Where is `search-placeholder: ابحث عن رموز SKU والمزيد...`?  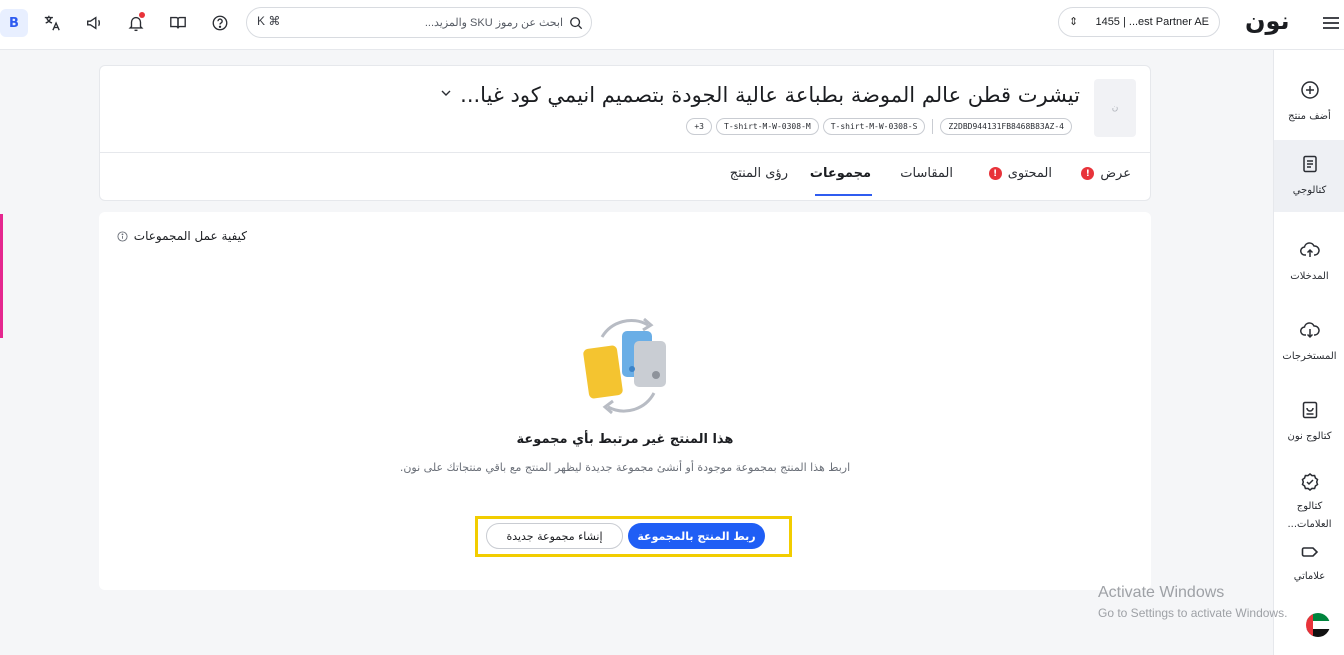 search-placeholder: ابحث عن رموز SKU والمزيد... is located at coordinates (493, 23).